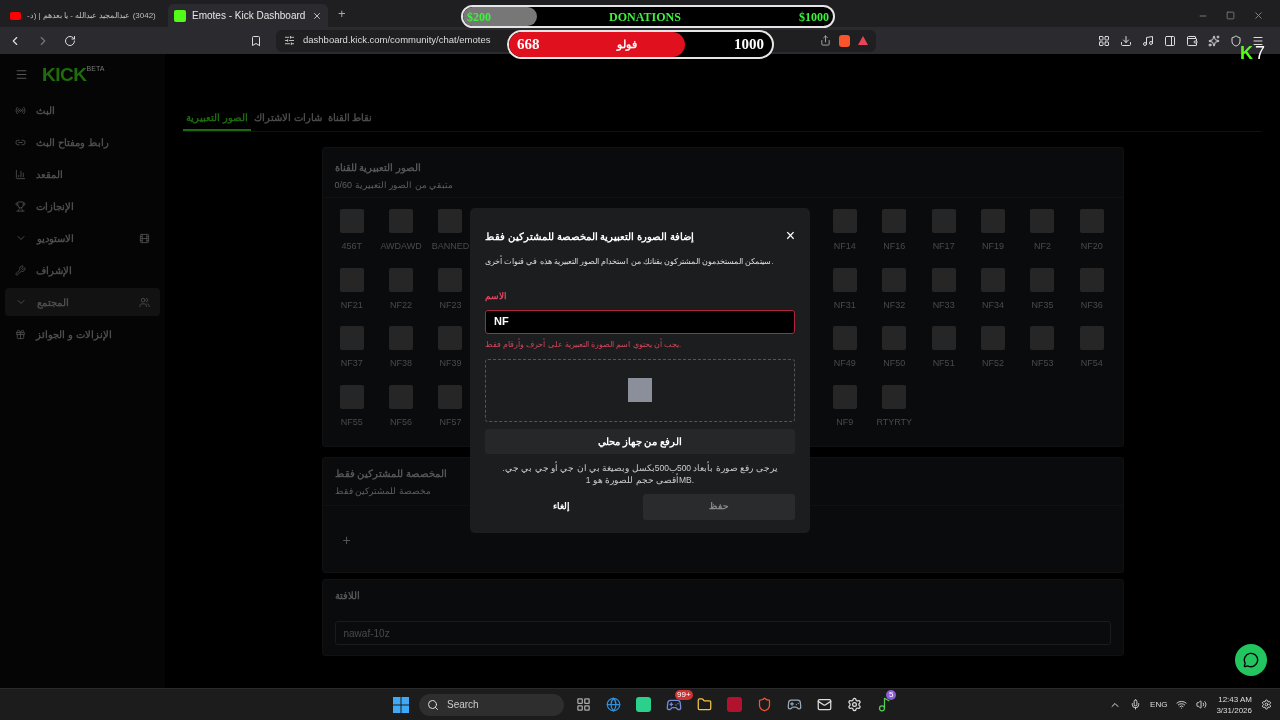 Image resolution: width=1280 pixels, height=720 pixels. I want to click on film-icon, so click(144, 238).